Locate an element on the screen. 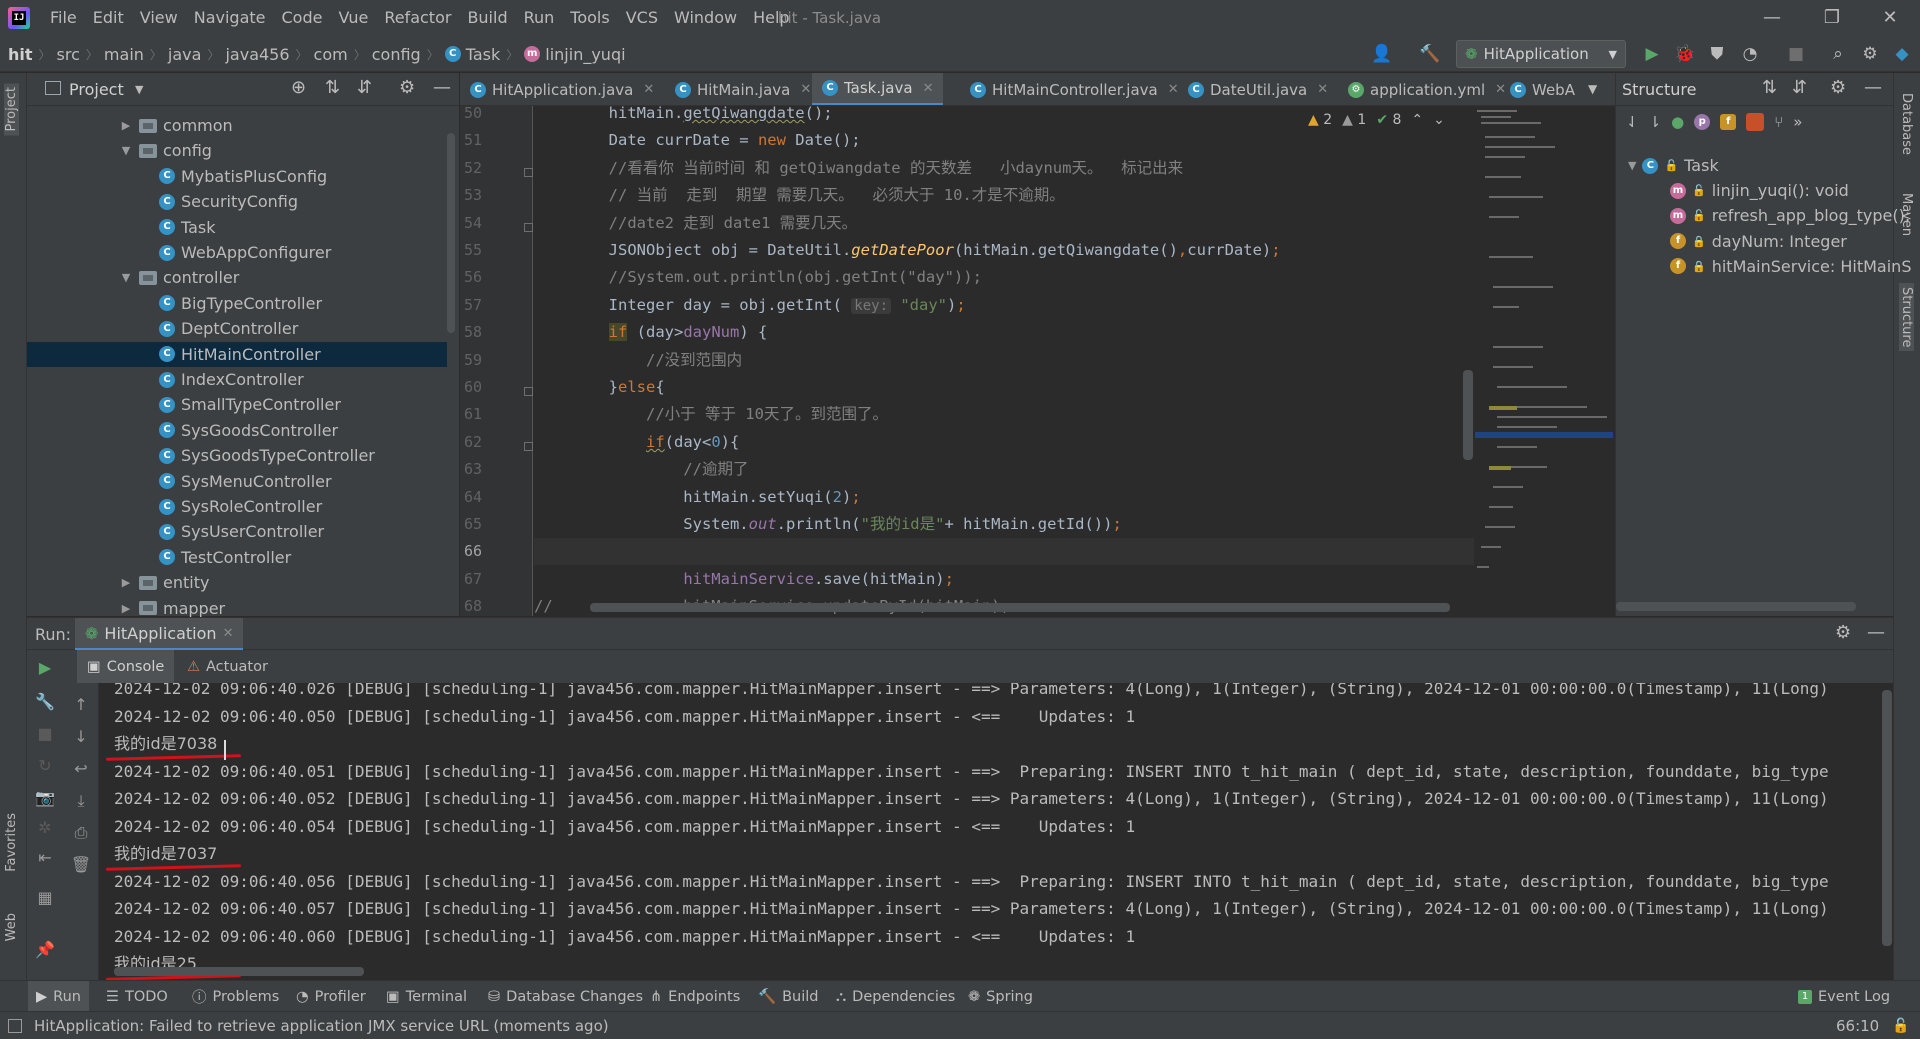 This screenshot has height=1039, width=1920. editor-vertical-scrollbar is located at coordinates (1468, 415).